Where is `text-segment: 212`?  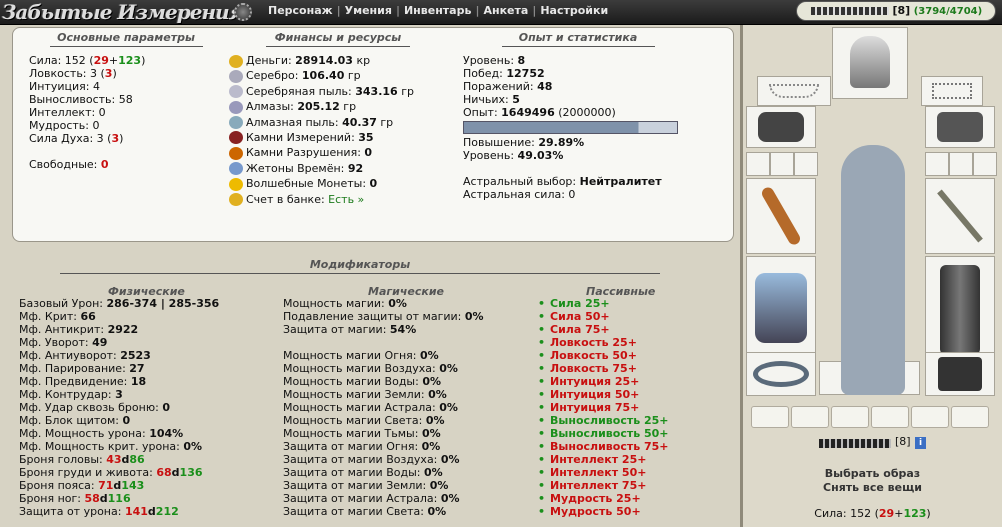
text-segment: 212 is located at coordinates (167, 511).